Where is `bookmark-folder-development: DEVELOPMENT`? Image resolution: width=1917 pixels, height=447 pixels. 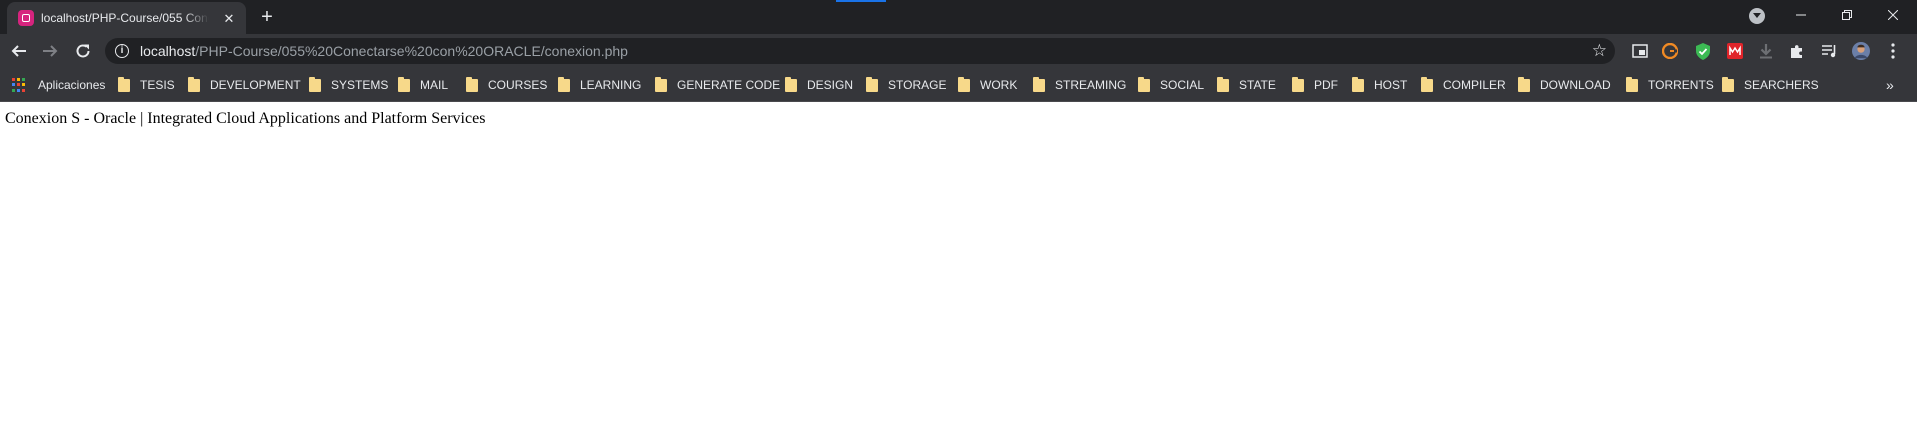
bookmark-folder-development: DEVELOPMENT is located at coordinates (244, 84).